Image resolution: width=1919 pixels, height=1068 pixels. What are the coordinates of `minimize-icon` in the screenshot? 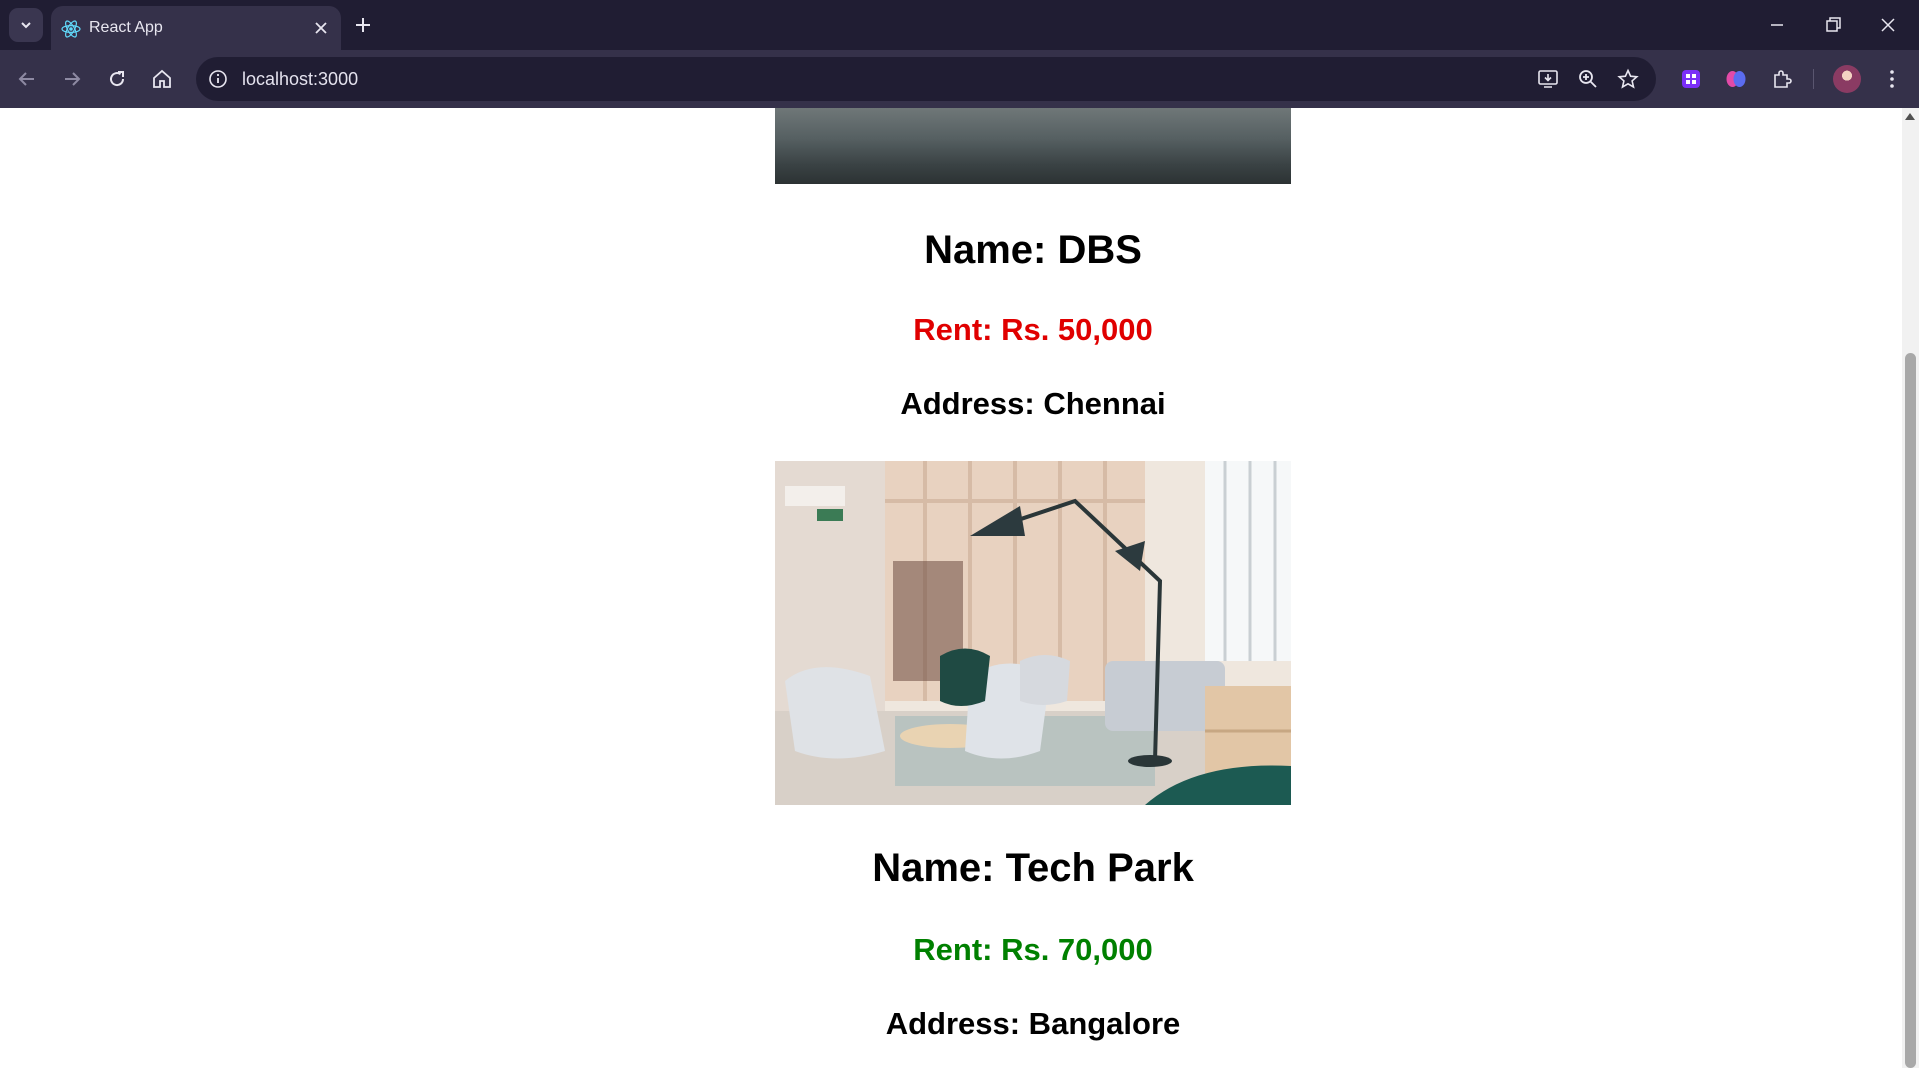 It's located at (1777, 25).